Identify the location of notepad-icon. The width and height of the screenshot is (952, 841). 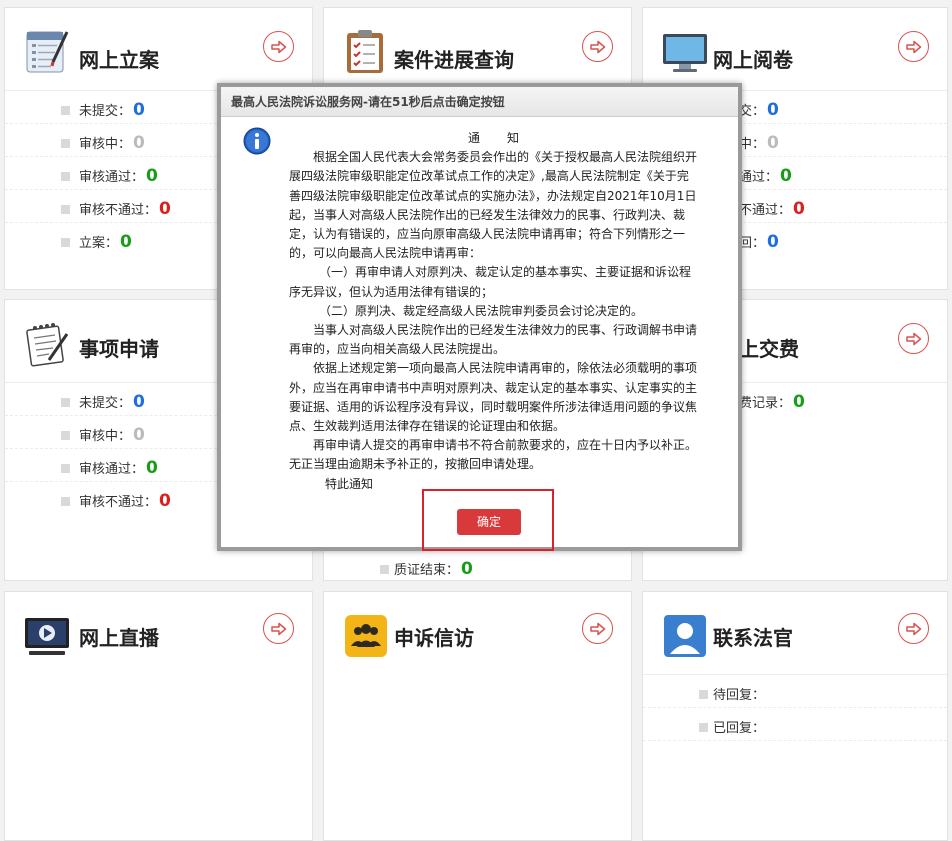
(47, 345).